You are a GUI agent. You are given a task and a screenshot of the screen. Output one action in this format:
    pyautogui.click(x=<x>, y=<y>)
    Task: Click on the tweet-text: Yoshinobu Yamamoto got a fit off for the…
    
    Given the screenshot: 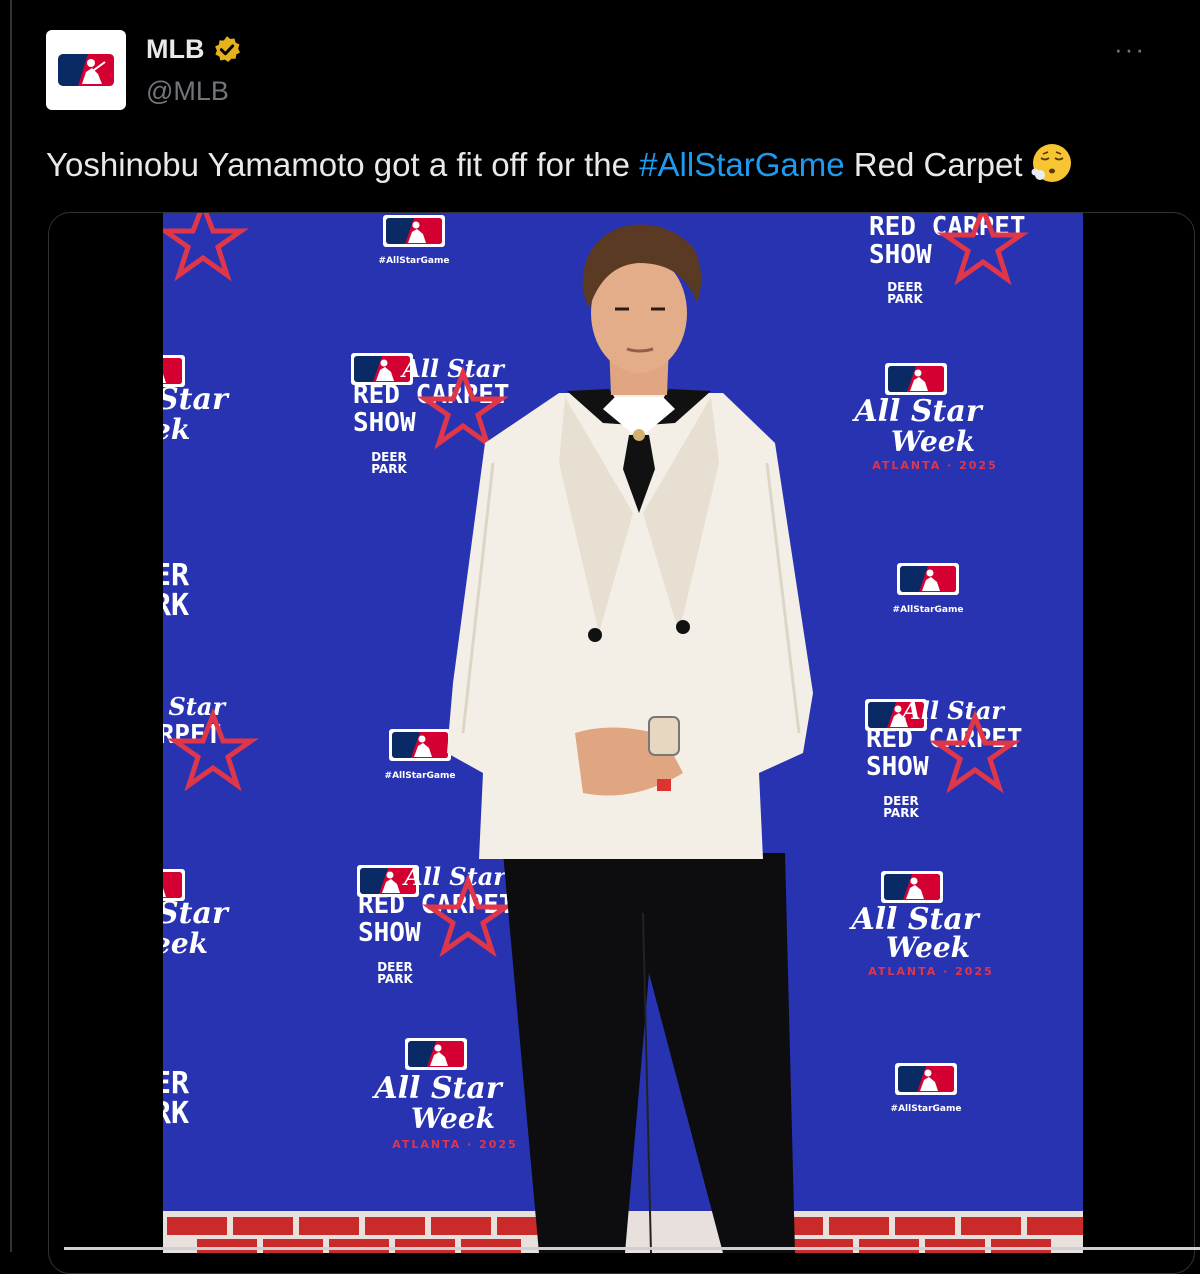 What is the action you would take?
    pyautogui.click(x=606, y=169)
    